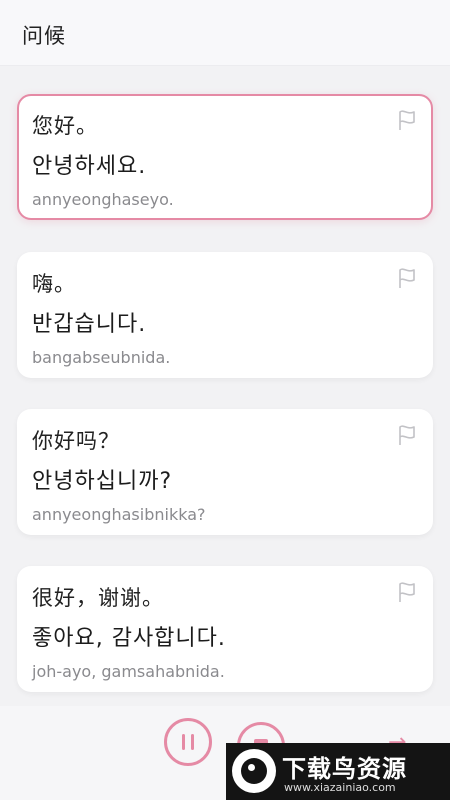 Image resolution: width=450 pixels, height=800 pixels. I want to click on watermark-title: 下载鸟资源, so click(344, 769).